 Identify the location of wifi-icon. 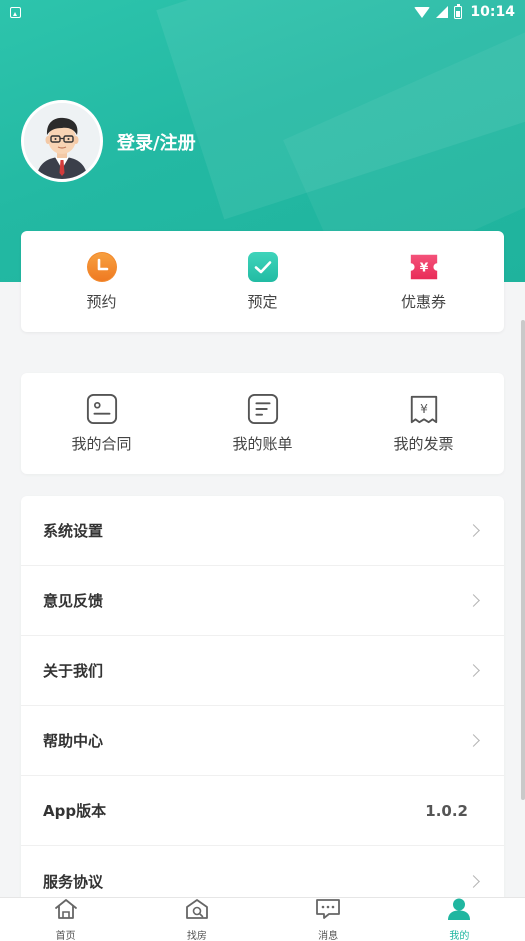
(422, 12).